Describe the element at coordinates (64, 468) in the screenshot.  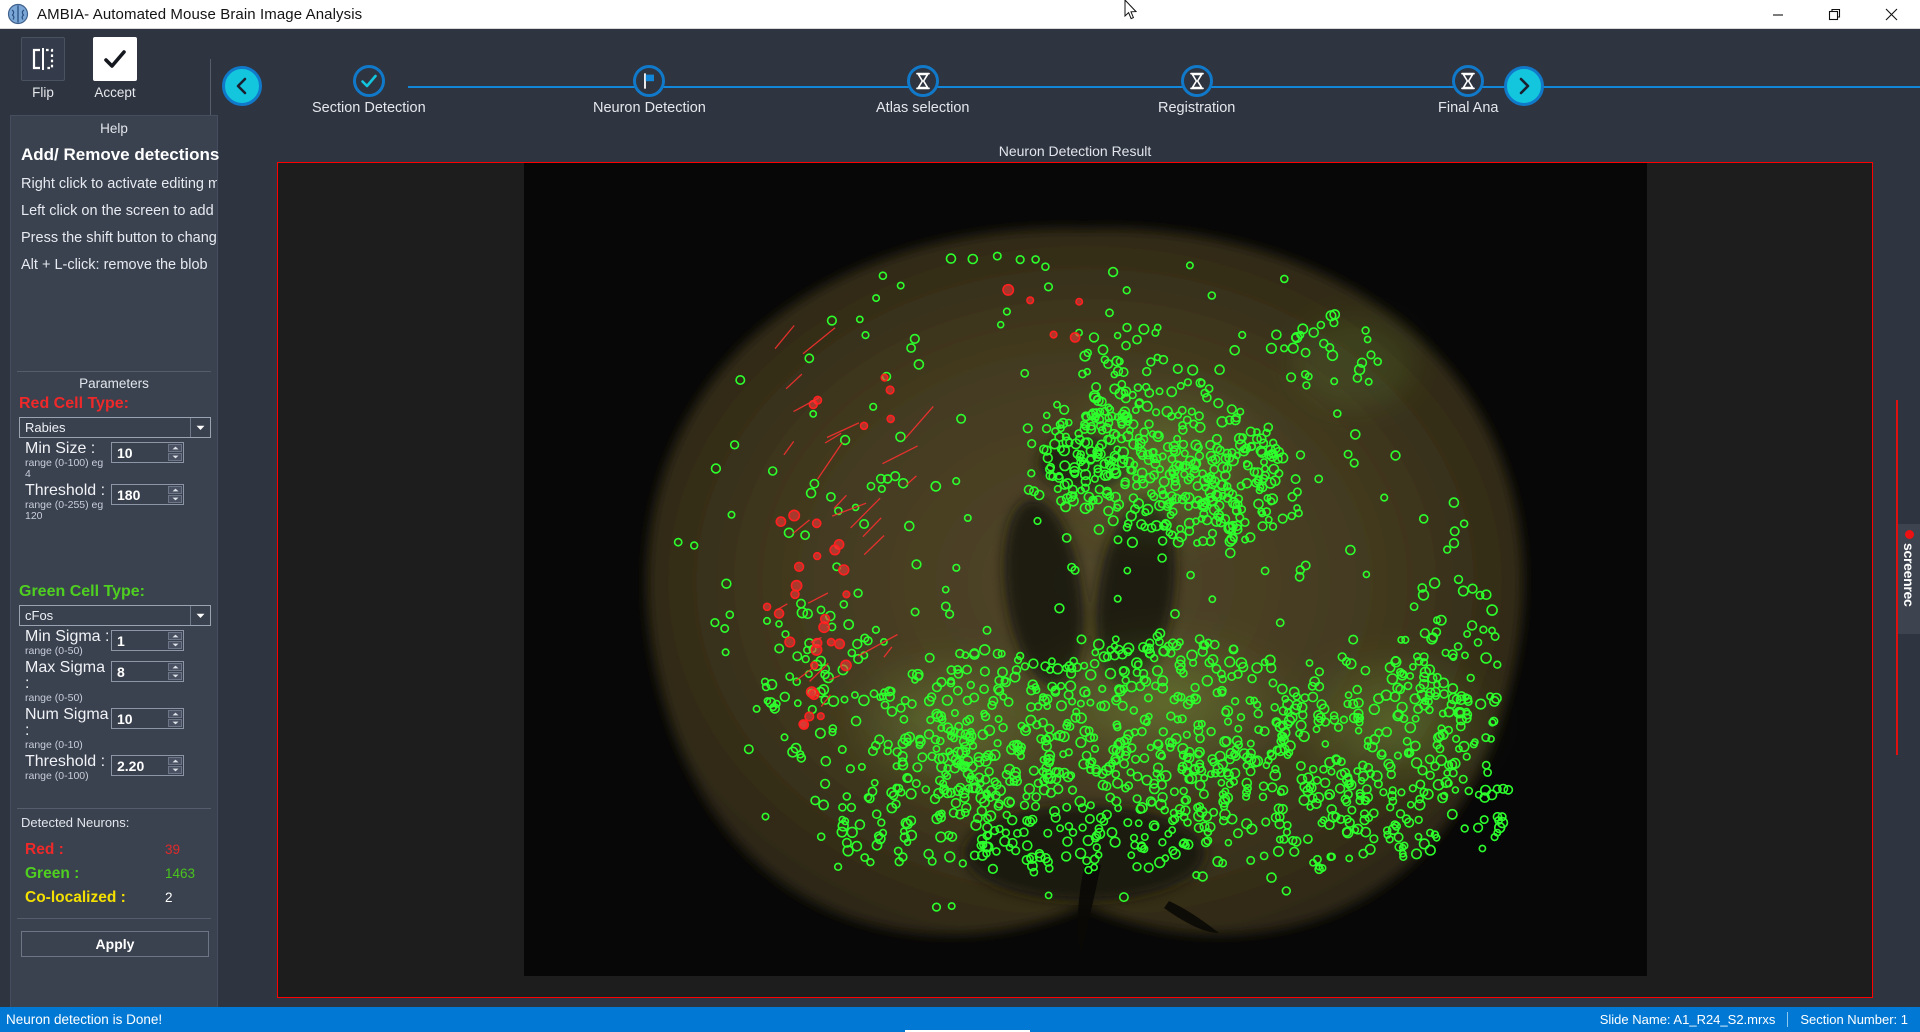
I see `field-range: range (0-100) eg 4` at that location.